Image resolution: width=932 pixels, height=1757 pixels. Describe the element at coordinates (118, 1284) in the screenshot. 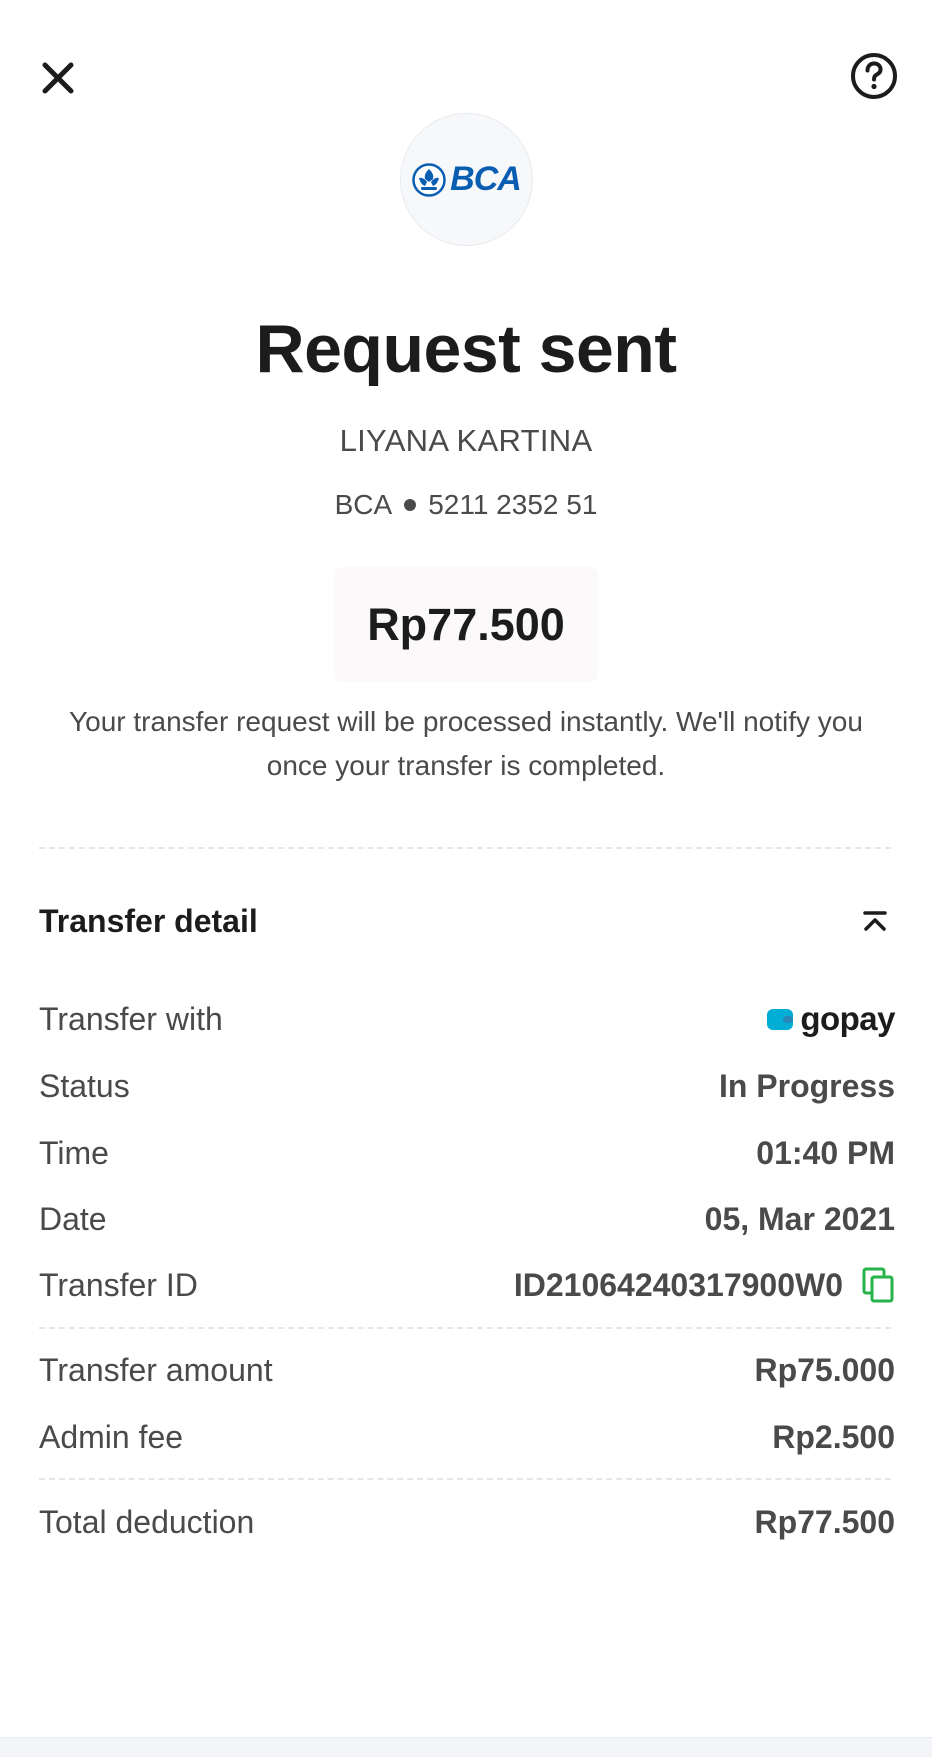

I see `row-label: Transfer ID` at that location.